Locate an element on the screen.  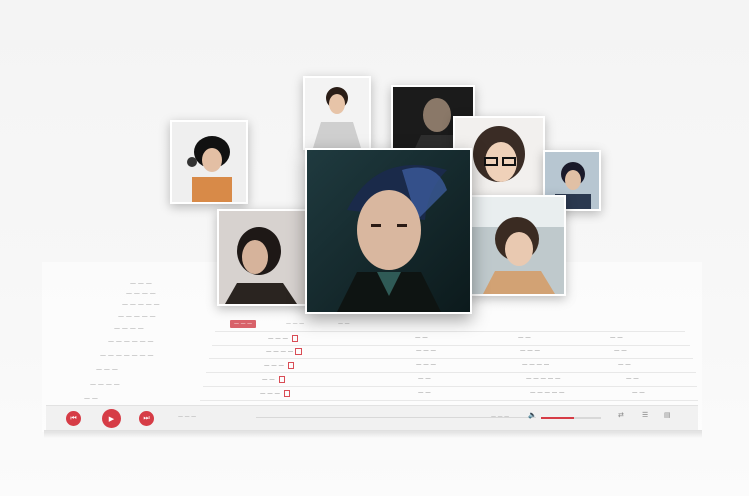
total-time: — — — is located at coordinates (500, 417).